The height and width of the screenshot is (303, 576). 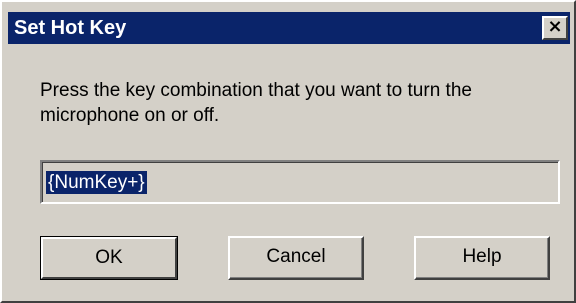 I want to click on cancel-button: Cancel, so click(x=296, y=258).